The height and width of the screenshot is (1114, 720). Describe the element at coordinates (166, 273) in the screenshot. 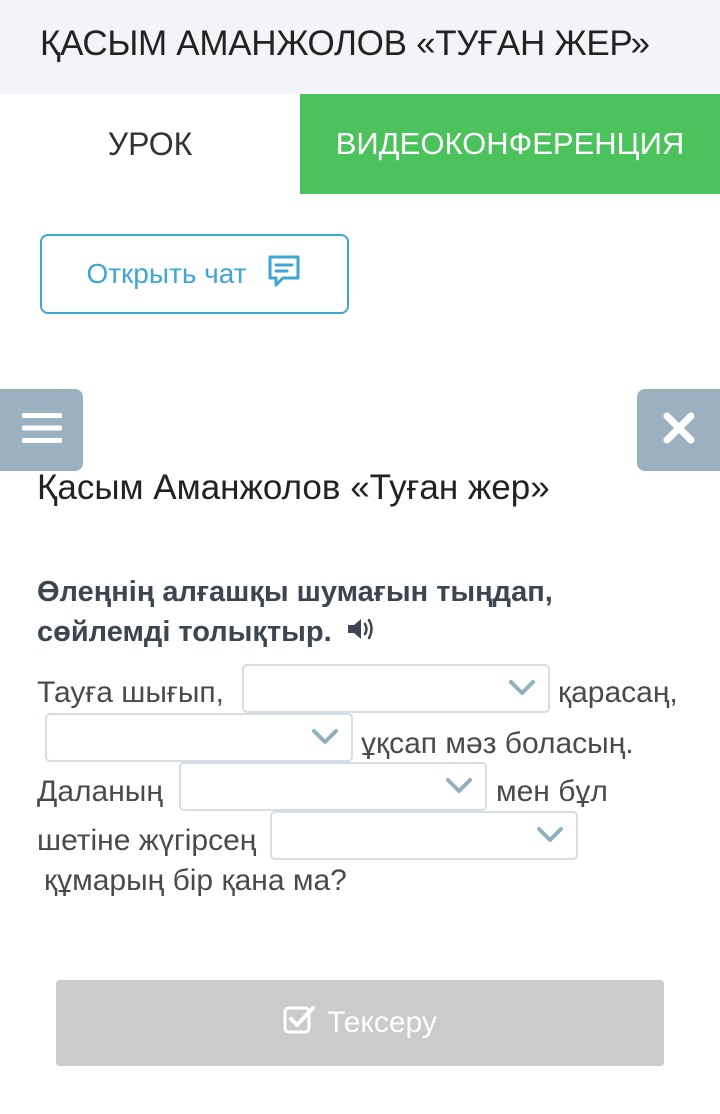

I see `open-chat-label: Открыть чат` at that location.